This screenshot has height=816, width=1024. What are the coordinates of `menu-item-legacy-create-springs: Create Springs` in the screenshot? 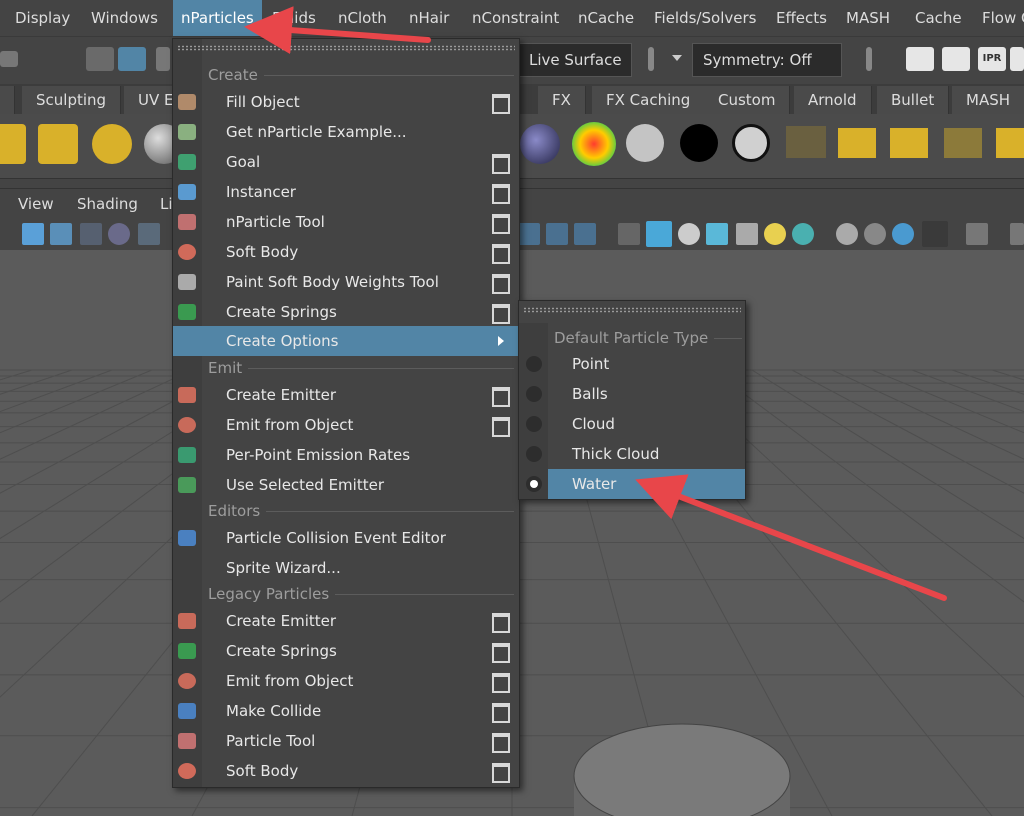 It's located at (346, 651).